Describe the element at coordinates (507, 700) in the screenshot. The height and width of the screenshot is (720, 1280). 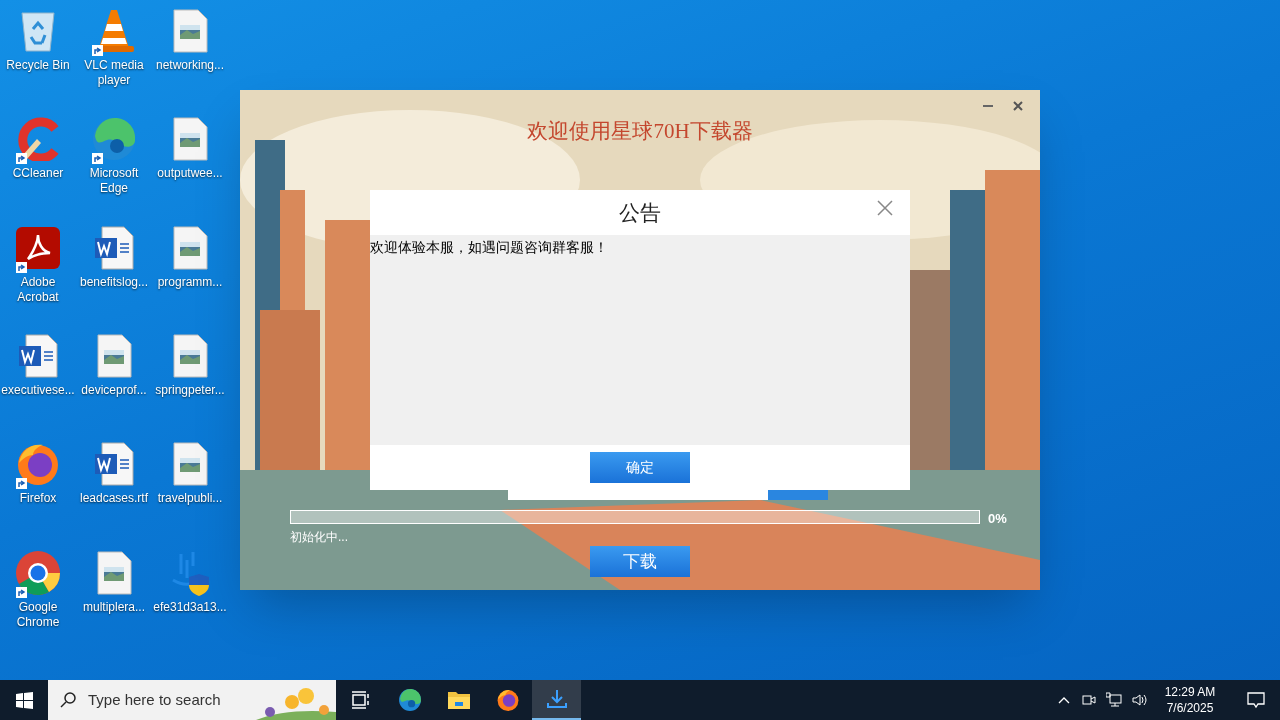
I see `fox-globe-icon` at that location.